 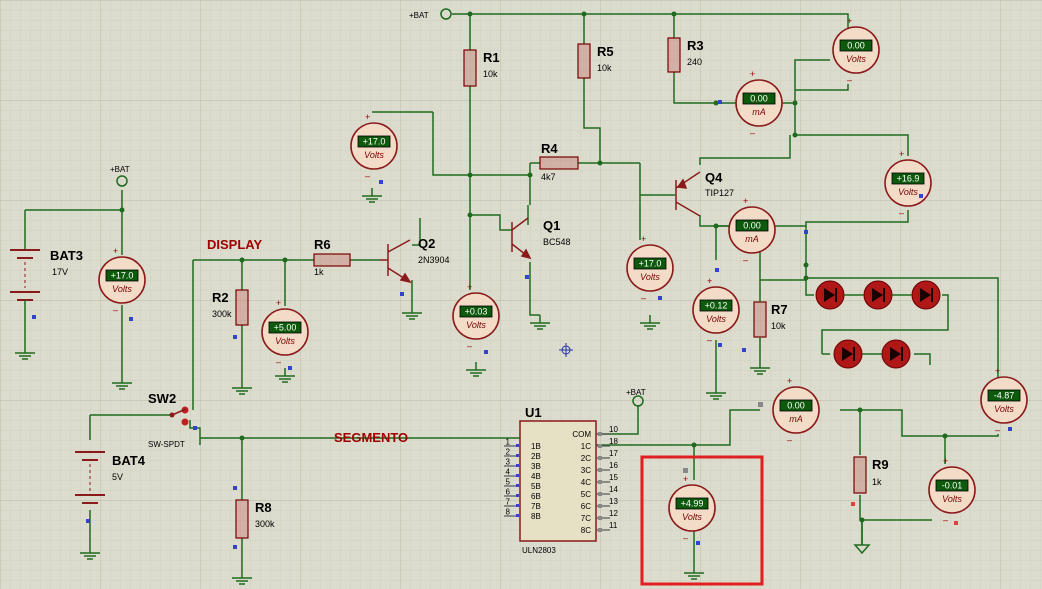 I want to click on u1-pin-number: 1, so click(x=508, y=442).